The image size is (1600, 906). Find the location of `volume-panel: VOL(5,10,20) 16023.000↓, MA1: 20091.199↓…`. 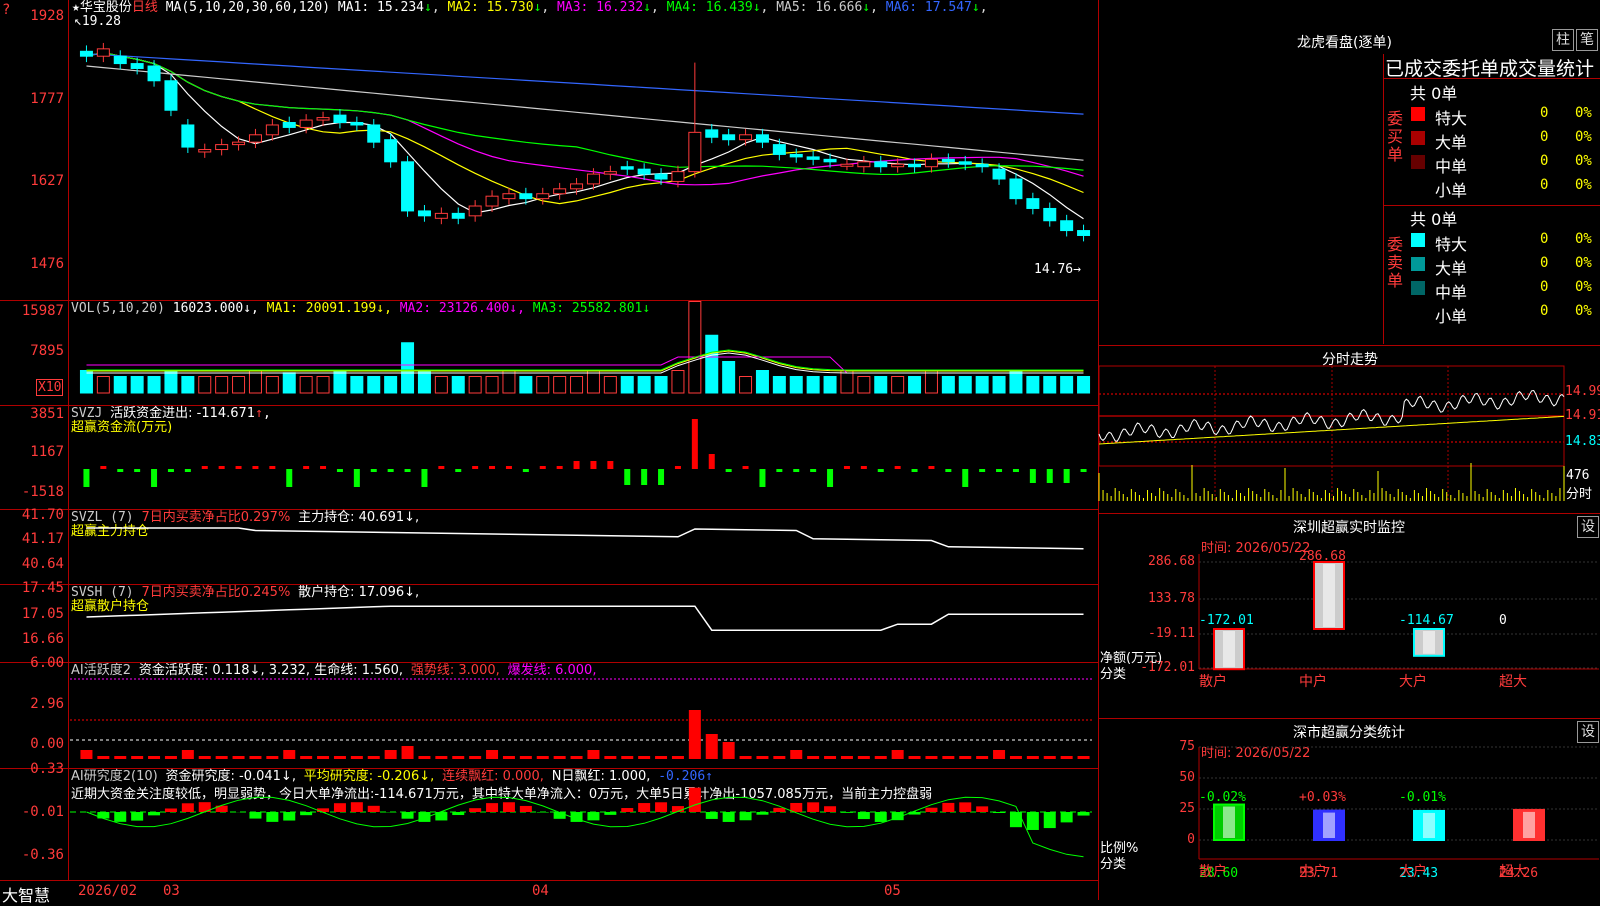

volume-panel: VOL(5,10,20) 16023.000↓, MA1: 20091.199↓… is located at coordinates (549, 352).